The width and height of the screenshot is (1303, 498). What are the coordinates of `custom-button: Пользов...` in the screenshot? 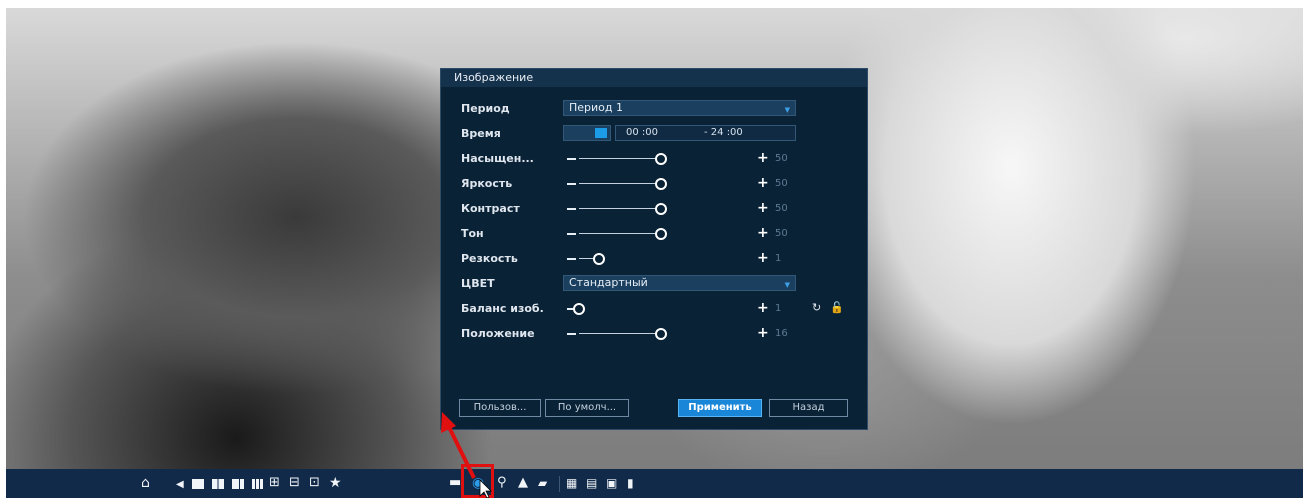 It's located at (500, 408).